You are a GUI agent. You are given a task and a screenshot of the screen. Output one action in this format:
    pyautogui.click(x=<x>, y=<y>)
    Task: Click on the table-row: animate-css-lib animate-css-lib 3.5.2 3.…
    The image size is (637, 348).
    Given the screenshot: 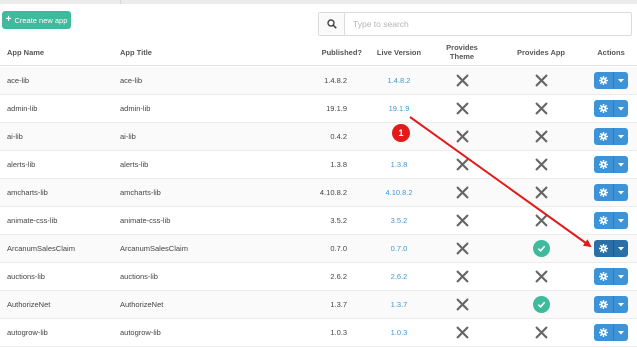 What is the action you would take?
    pyautogui.click(x=318, y=221)
    